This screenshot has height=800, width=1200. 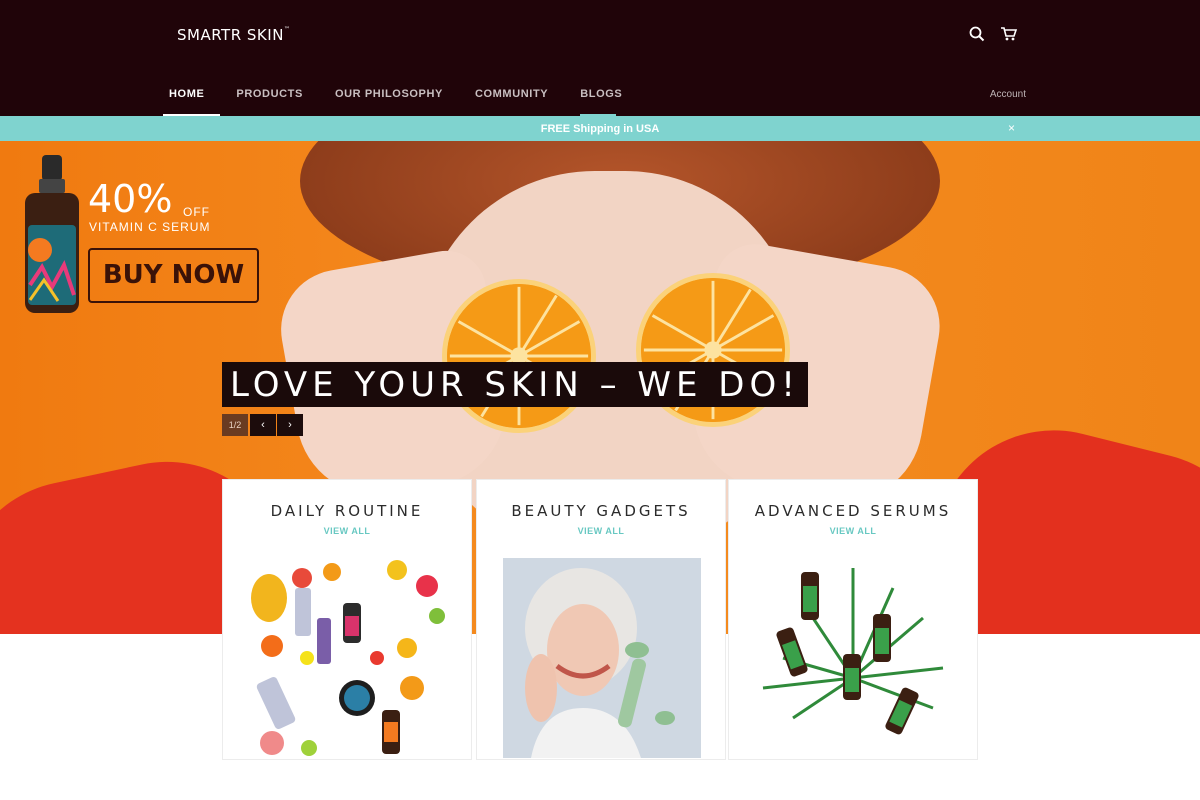 What do you see at coordinates (854, 658) in the screenshot?
I see `collection-image-advanced-serums` at bounding box center [854, 658].